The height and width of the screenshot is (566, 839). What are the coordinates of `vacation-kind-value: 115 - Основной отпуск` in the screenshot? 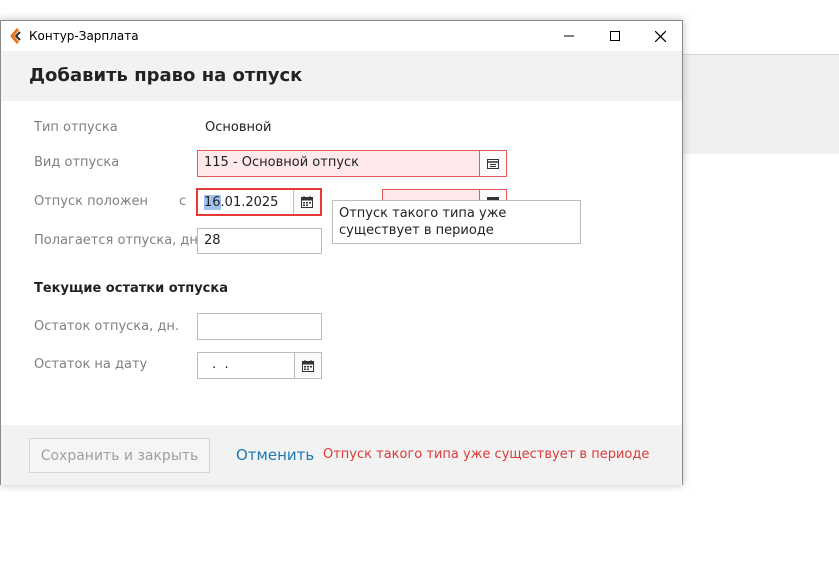 It's located at (282, 162).